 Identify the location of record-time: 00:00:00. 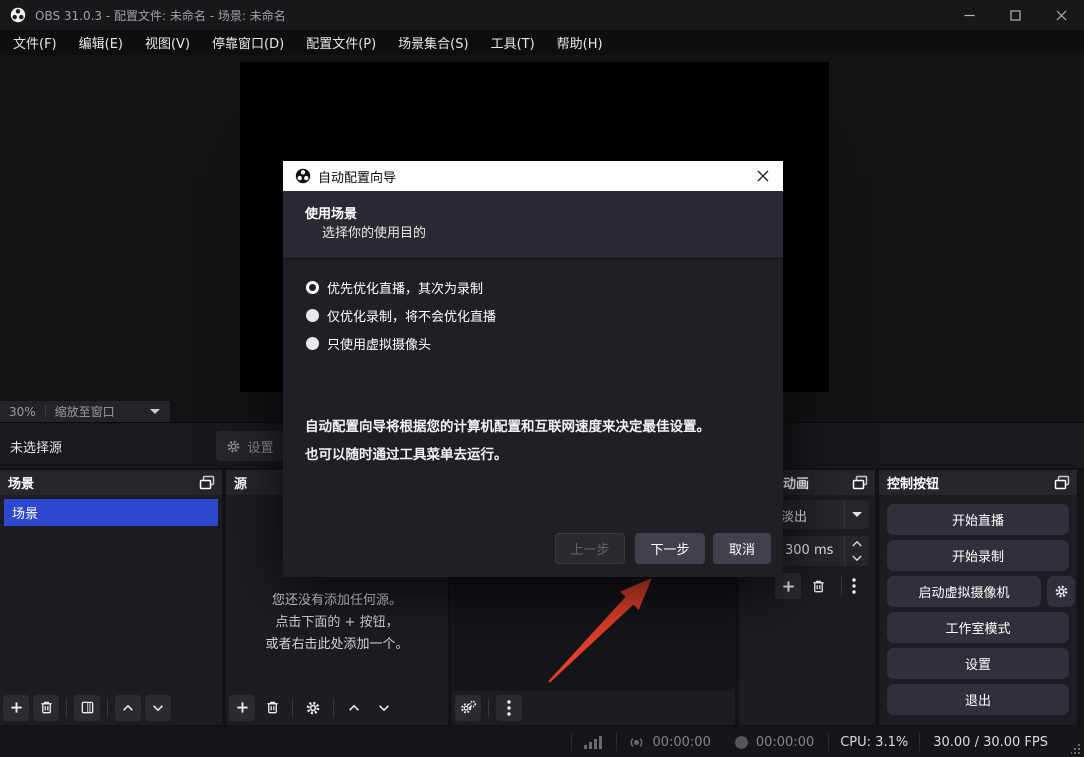
(785, 742).